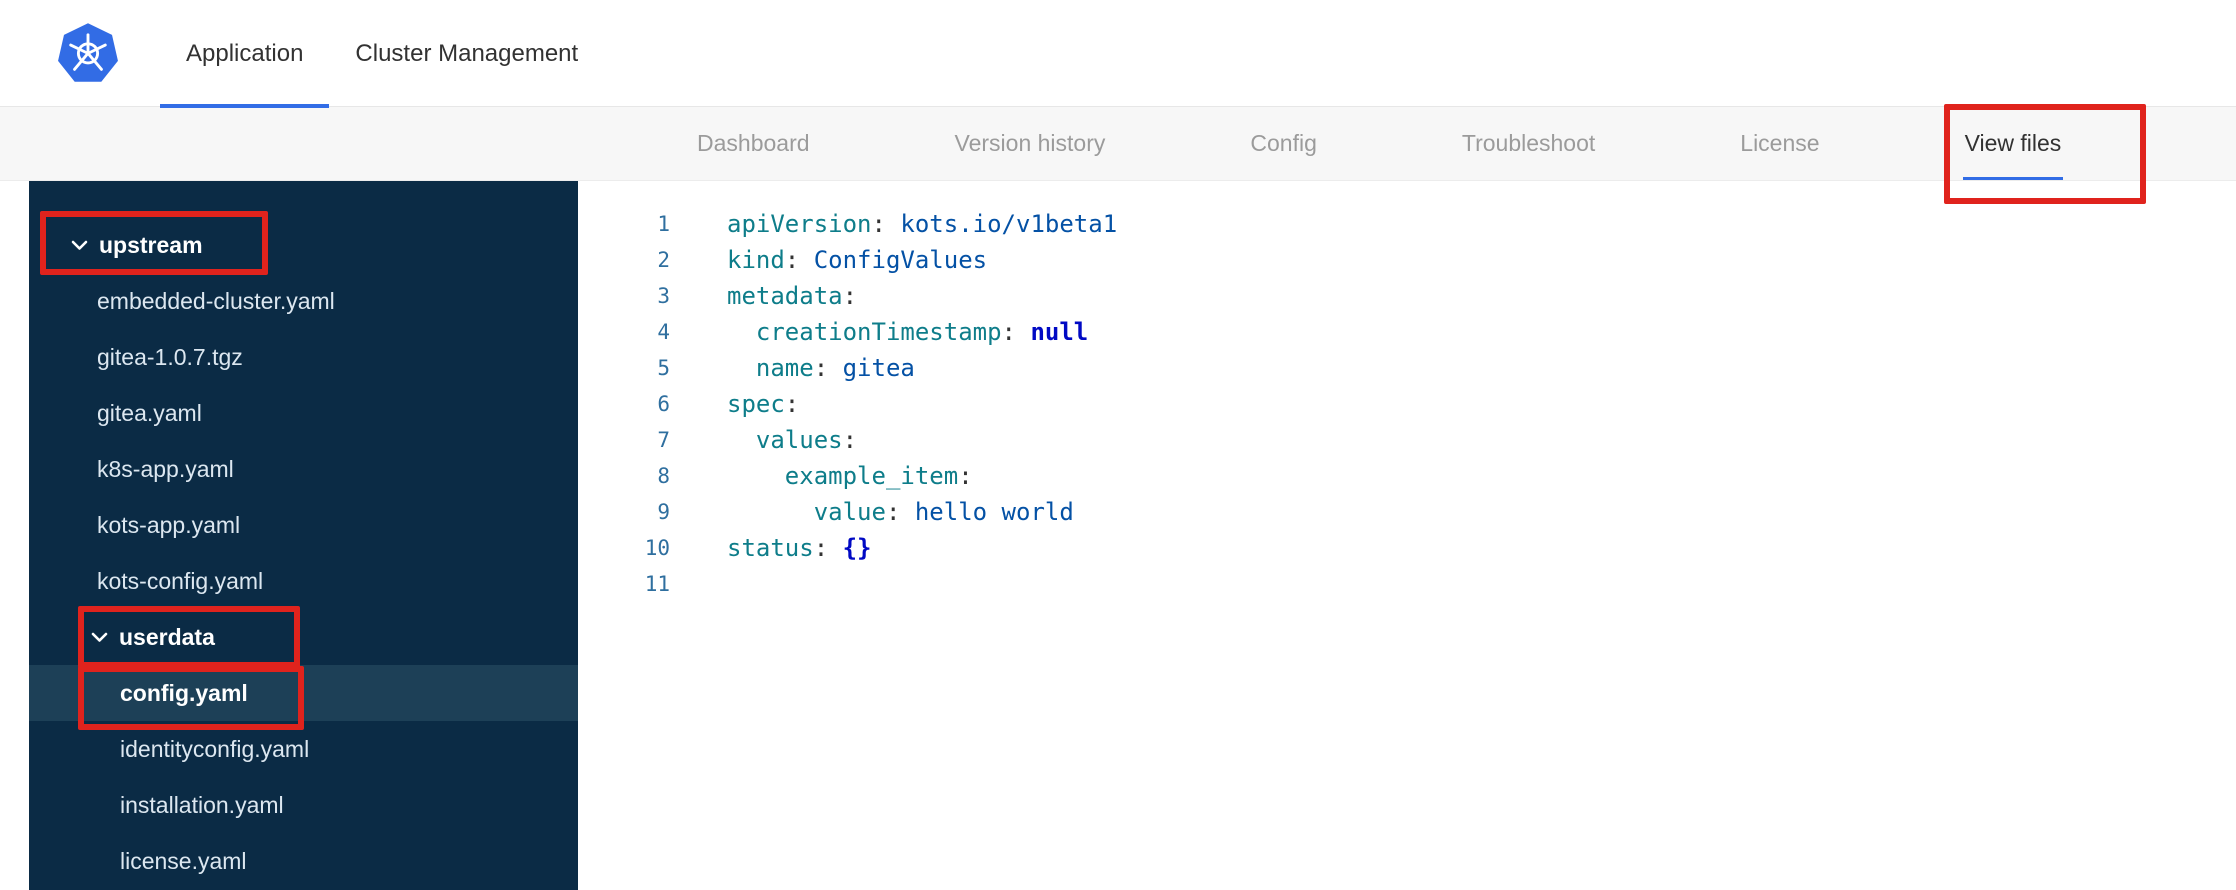 Image resolution: width=2236 pixels, height=890 pixels. I want to click on tree-item-label: gitea-1.0.7.tgz, so click(170, 356).